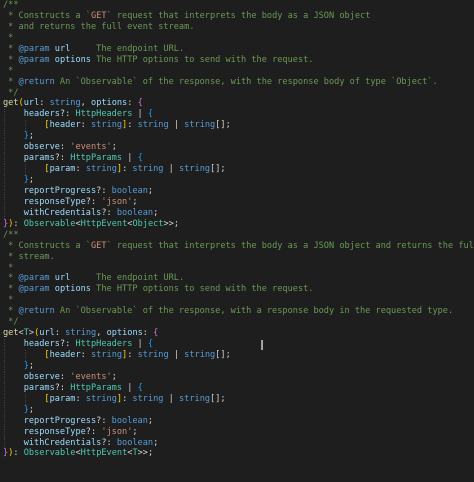 The image size is (474, 482). What do you see at coordinates (238, 257) in the screenshot?
I see `code-line: * stream.` at bounding box center [238, 257].